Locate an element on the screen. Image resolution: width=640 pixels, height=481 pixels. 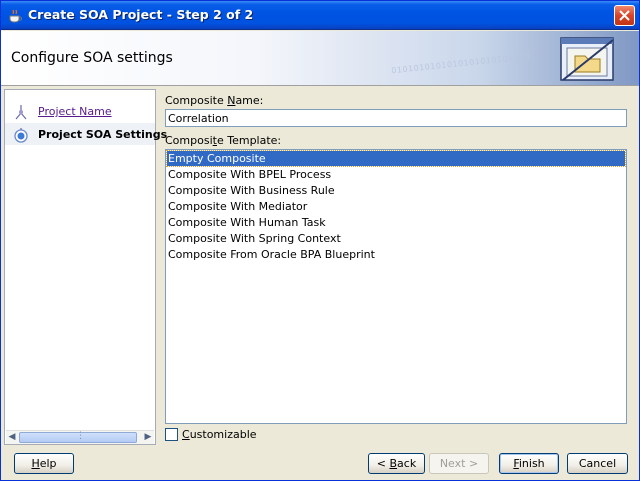
scrollbar-thumb: ⋮ is located at coordinates (78, 437).